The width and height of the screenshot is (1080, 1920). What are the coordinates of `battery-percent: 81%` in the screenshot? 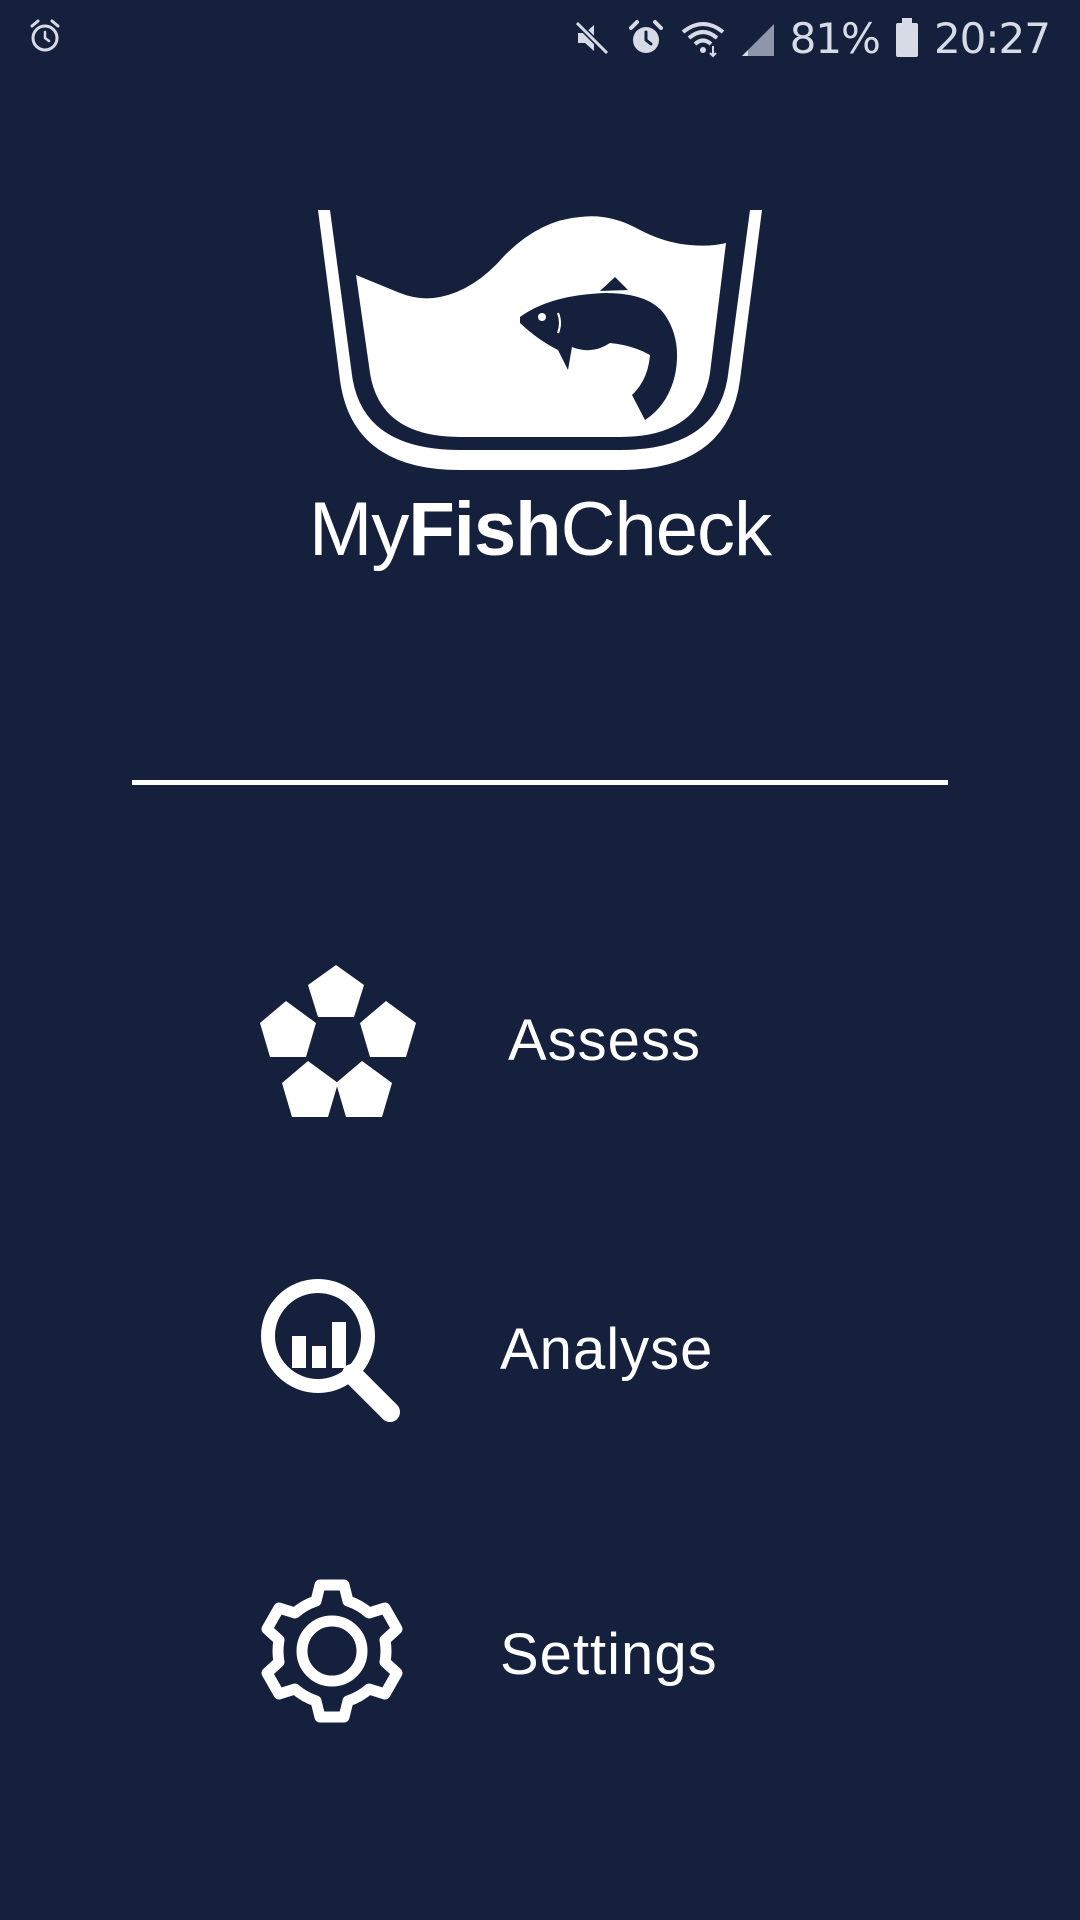 It's located at (835, 38).